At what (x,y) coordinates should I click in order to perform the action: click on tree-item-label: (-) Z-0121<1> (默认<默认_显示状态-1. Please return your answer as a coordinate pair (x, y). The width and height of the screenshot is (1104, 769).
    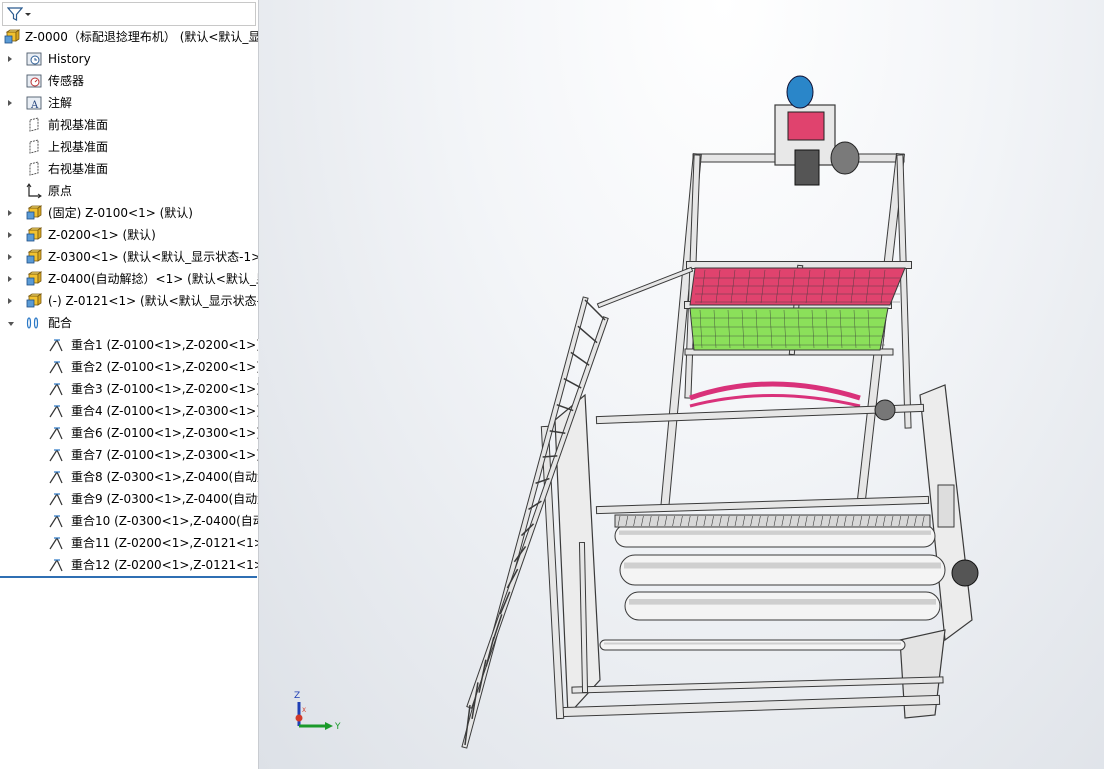
    Looking at the image, I should click on (153, 301).